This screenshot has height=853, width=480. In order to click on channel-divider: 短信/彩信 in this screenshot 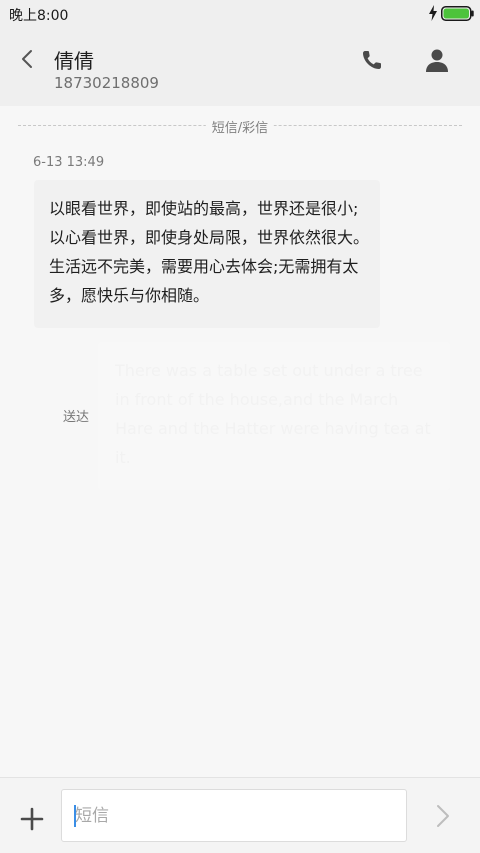, I will do `click(240, 126)`.